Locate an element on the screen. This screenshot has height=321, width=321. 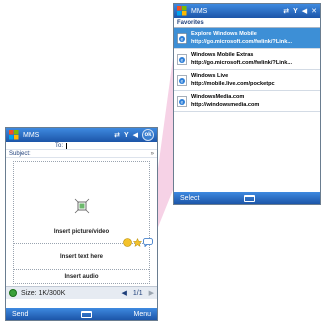
status-tray: ⇄ Y ◀ ok is located at coordinates (134, 135).